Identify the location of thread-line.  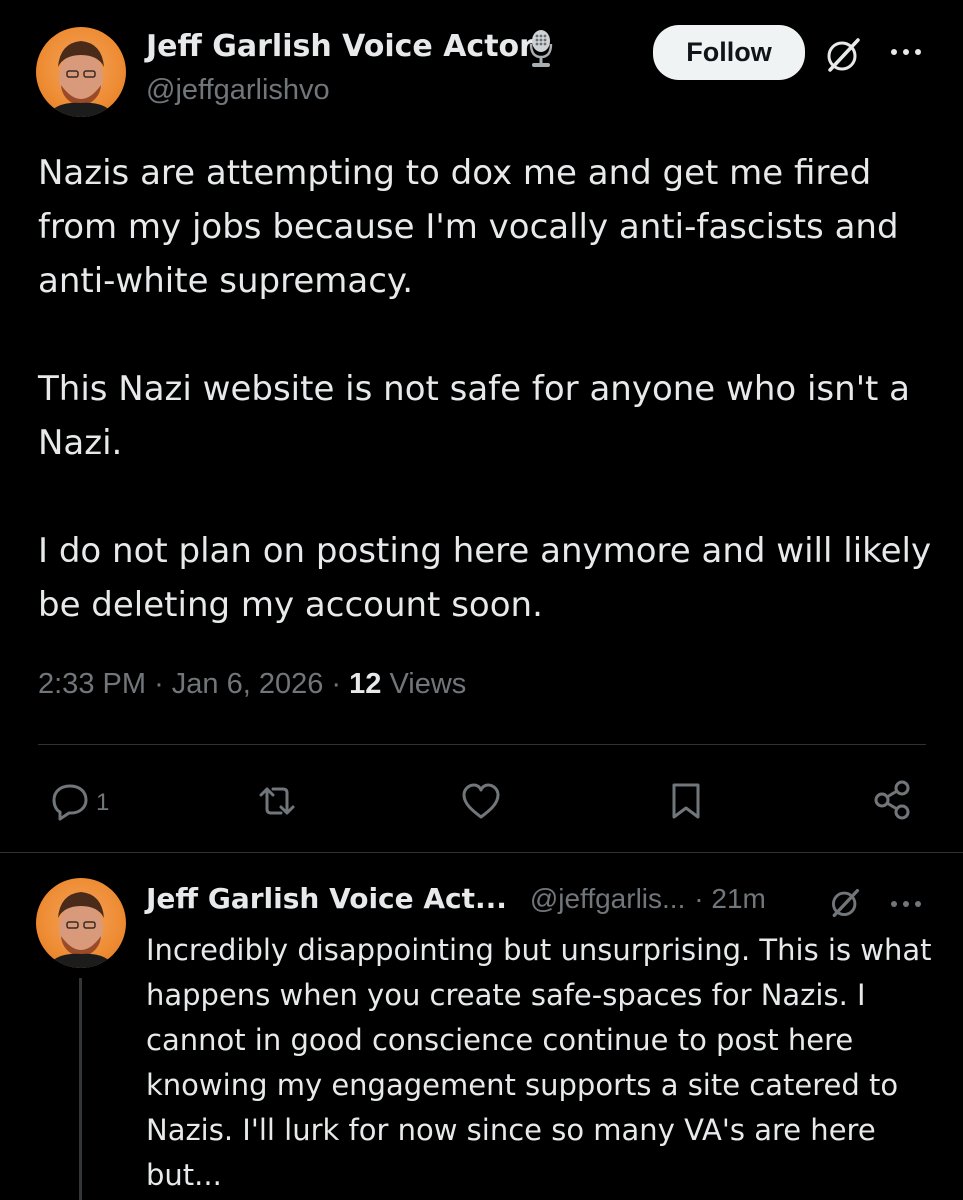
(80, 1089).